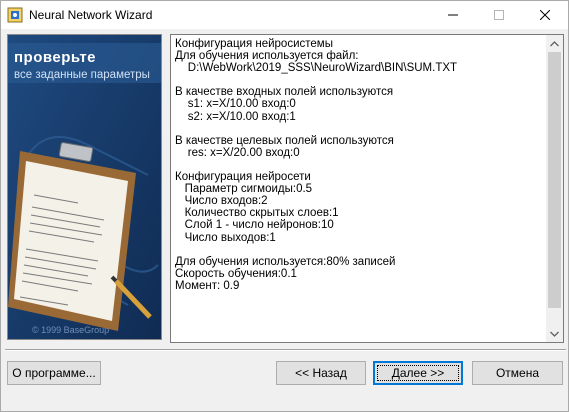 This screenshot has width=569, height=412. Describe the element at coordinates (91, 15) in the screenshot. I see `window-title: Neural Network Wizard` at that location.